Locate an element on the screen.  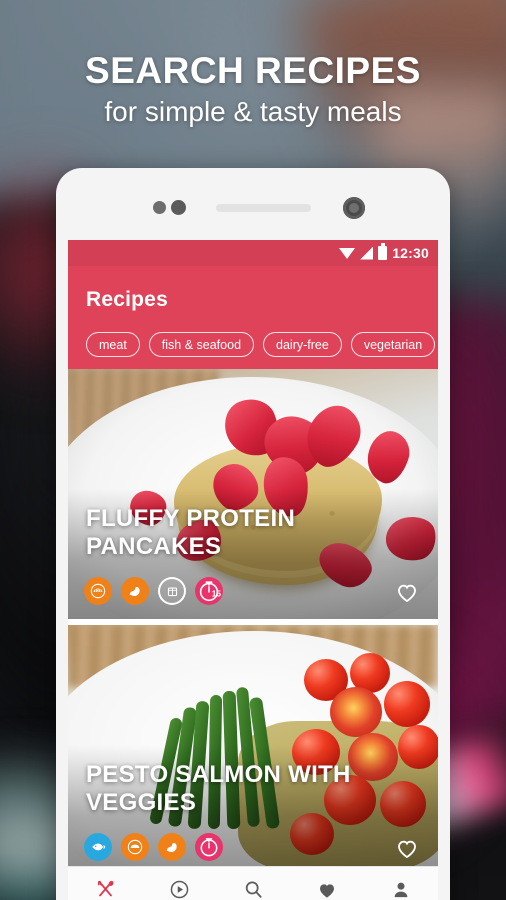
nav-item-recipes: Recipes is located at coordinates (105, 889).